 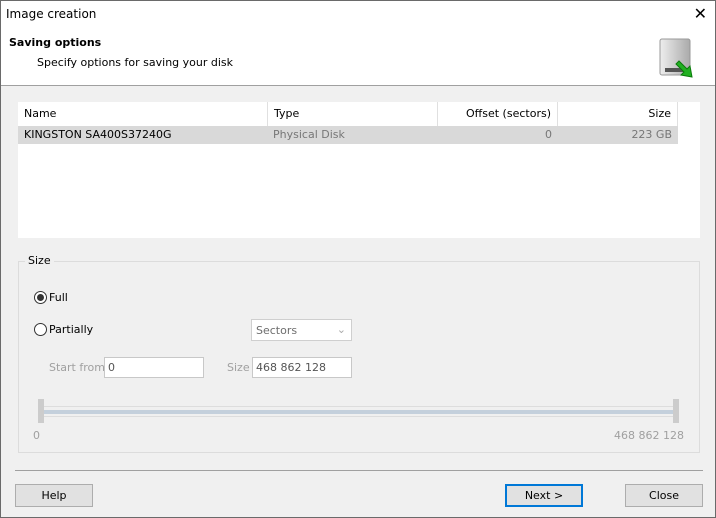 I want to click on next-button: Next >, so click(x=544, y=495).